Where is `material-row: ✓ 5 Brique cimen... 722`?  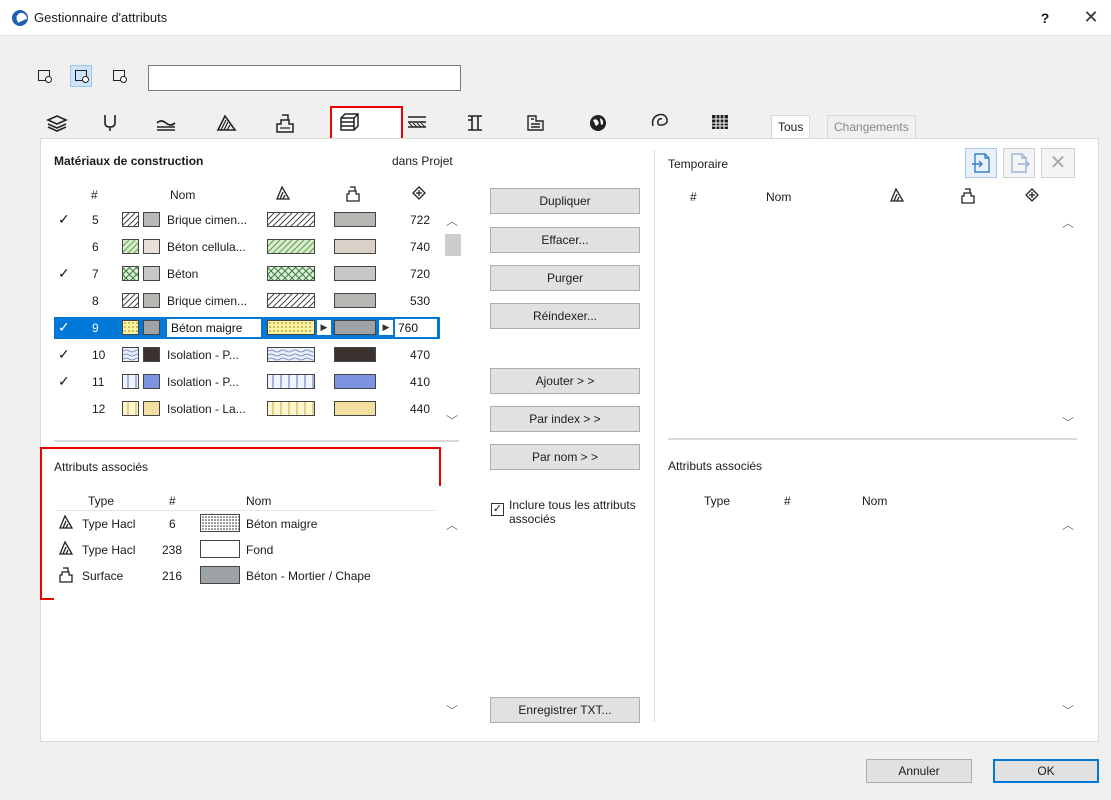
material-row: ✓ 5 Brique cimen... 722 is located at coordinates (247, 220).